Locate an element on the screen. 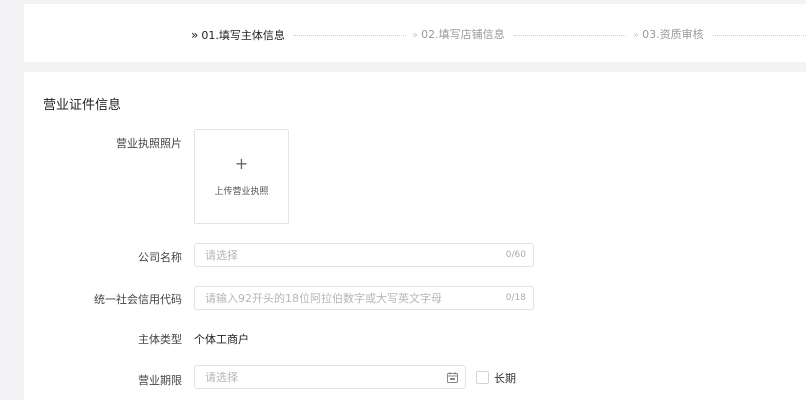 The width and height of the screenshot is (806, 400). credit-code-label: 统一社会信用代码 is located at coordinates (138, 299).